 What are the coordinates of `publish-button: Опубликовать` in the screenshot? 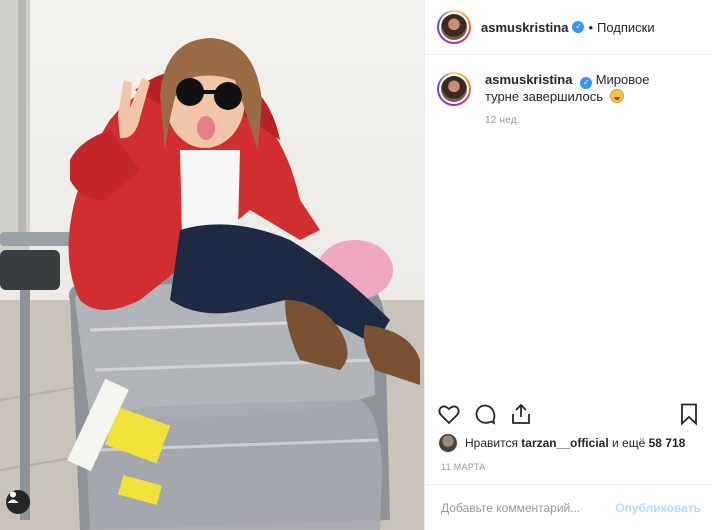 It's located at (658, 508).